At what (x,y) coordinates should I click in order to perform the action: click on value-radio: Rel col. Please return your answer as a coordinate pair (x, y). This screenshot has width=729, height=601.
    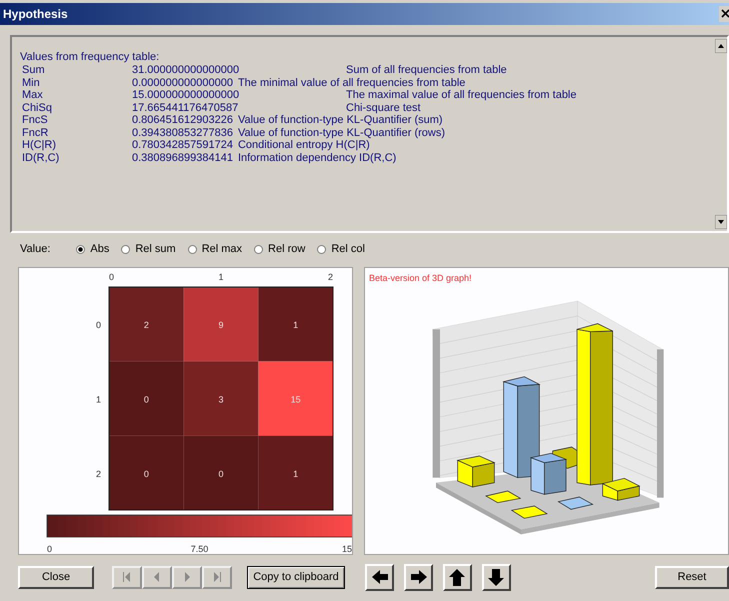
    Looking at the image, I should click on (341, 249).